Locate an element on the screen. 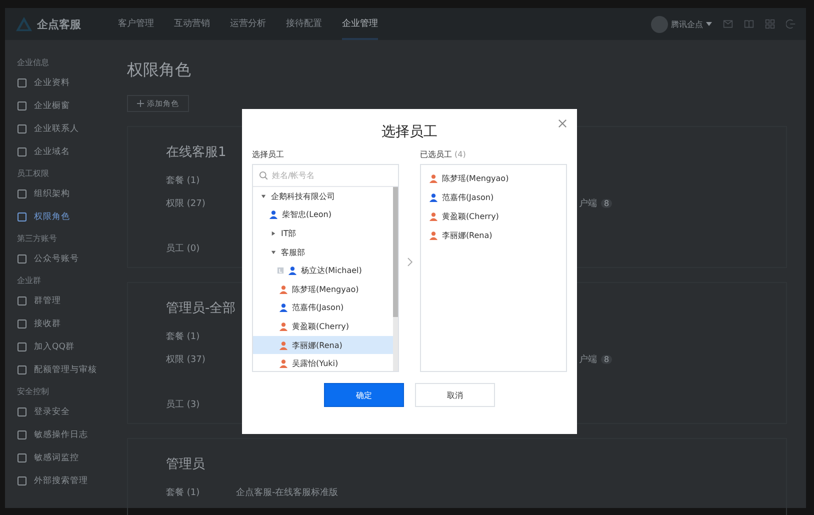 This screenshot has height=515, width=814. tree-item: 客服部 is located at coordinates (323, 252).